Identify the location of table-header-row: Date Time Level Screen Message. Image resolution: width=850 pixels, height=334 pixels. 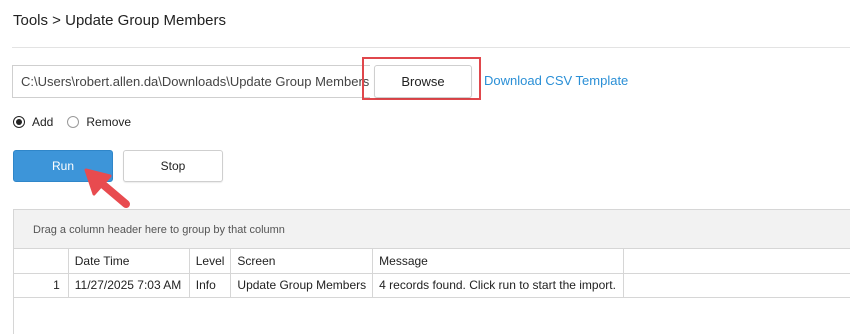
(432, 261).